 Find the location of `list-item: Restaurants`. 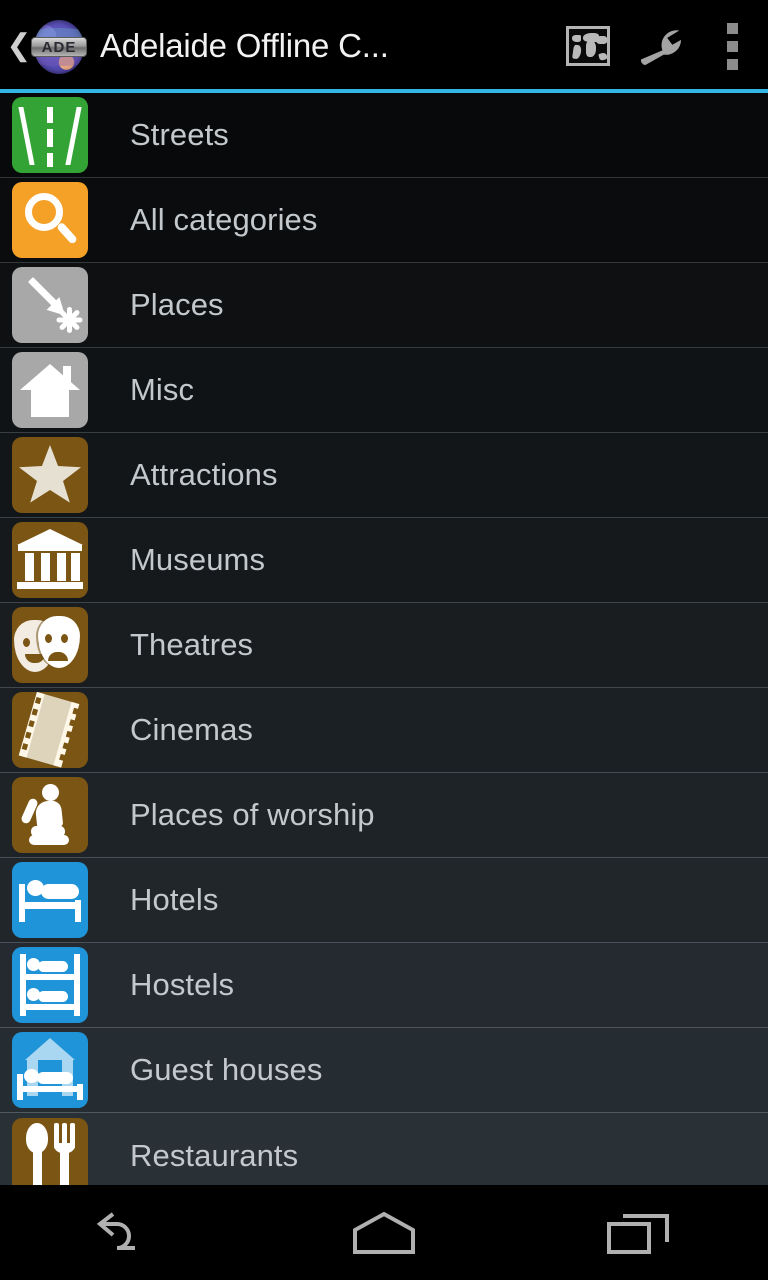

list-item: Restaurants is located at coordinates (384, 1149).